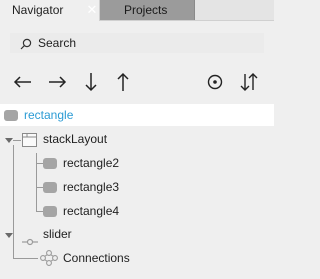 The width and height of the screenshot is (320, 279). I want to click on tree-item-stacklayout: stackLayout, so click(137, 139).